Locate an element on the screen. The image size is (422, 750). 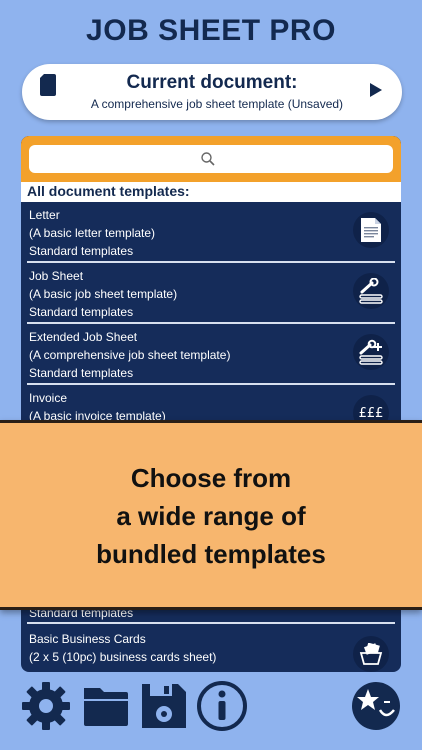
info-icon is located at coordinates (222, 706).